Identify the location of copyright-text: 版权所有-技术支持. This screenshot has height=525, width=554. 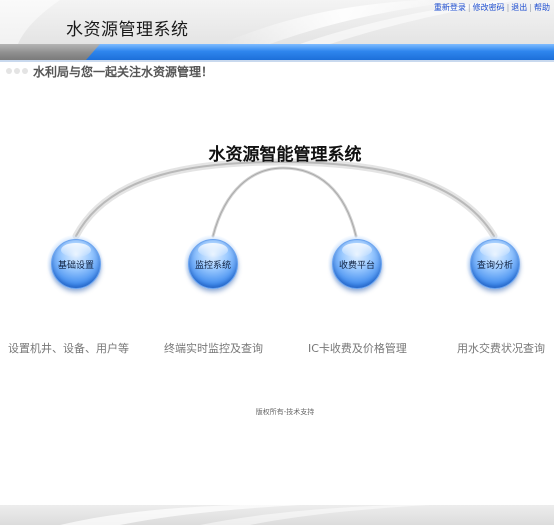
(285, 412).